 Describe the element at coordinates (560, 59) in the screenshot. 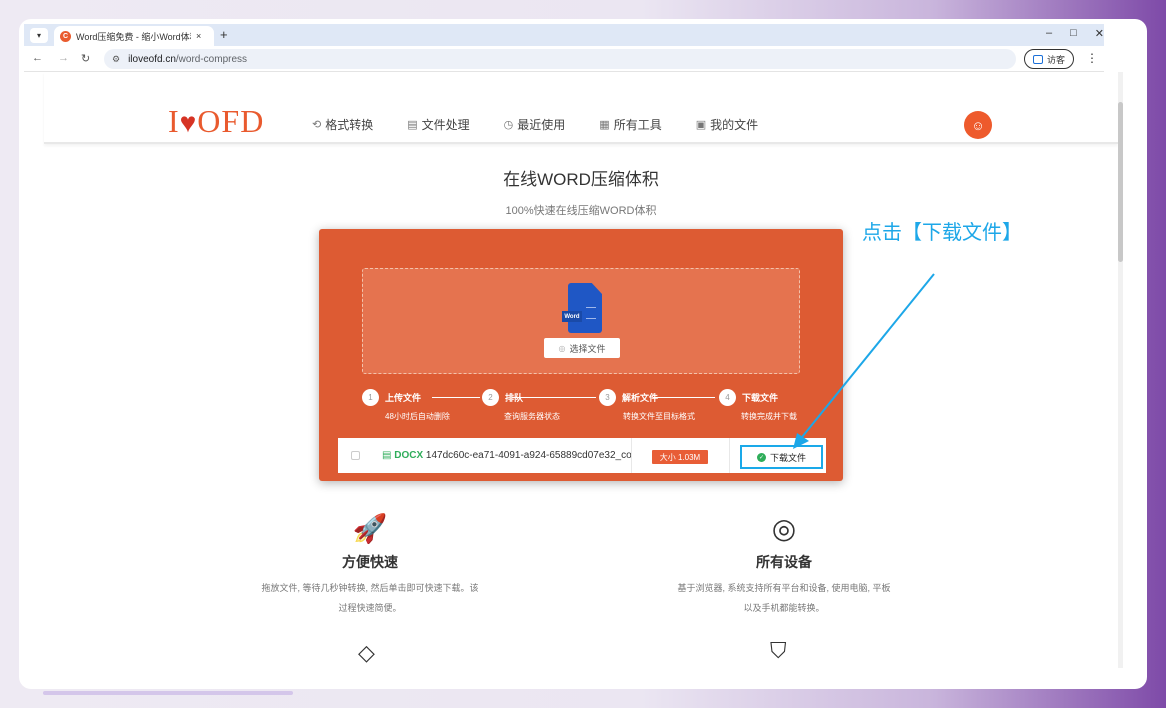

I see `url-input: ⚙ iloveofd.cn/word-compress` at that location.